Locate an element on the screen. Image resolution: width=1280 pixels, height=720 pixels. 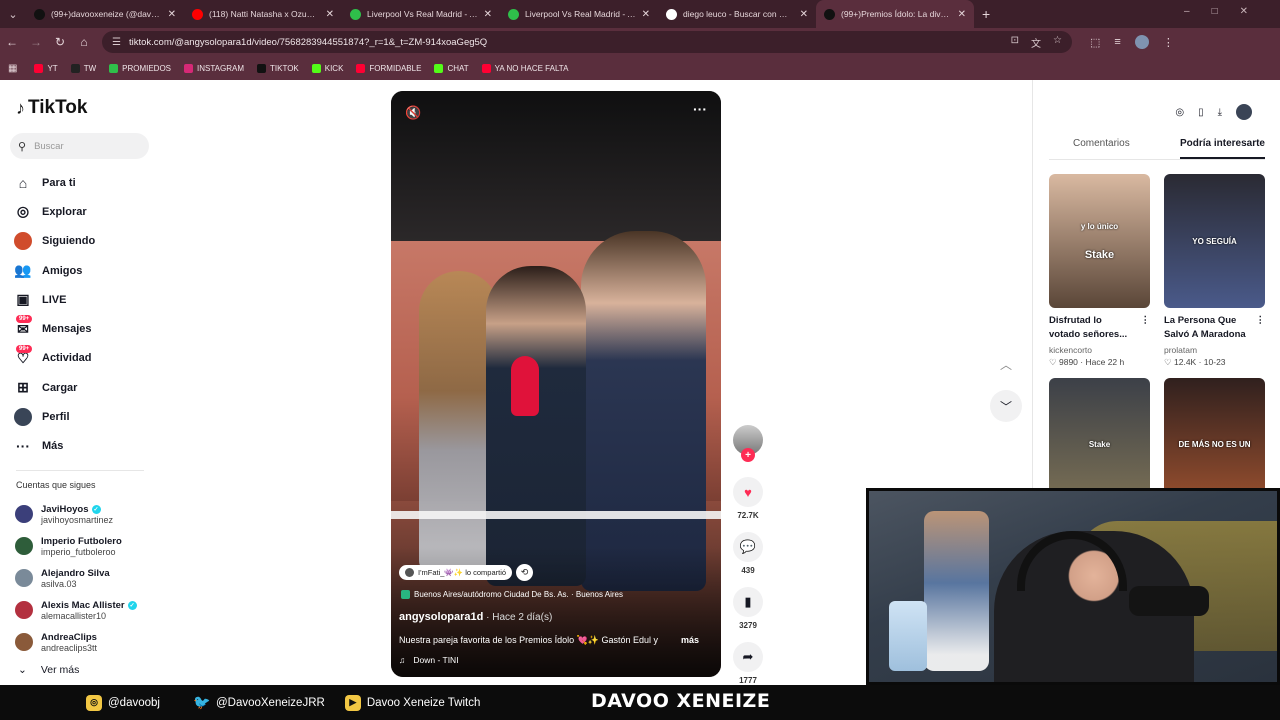
nav-item: ⌂ Para ti is located at coordinates (84, 182).